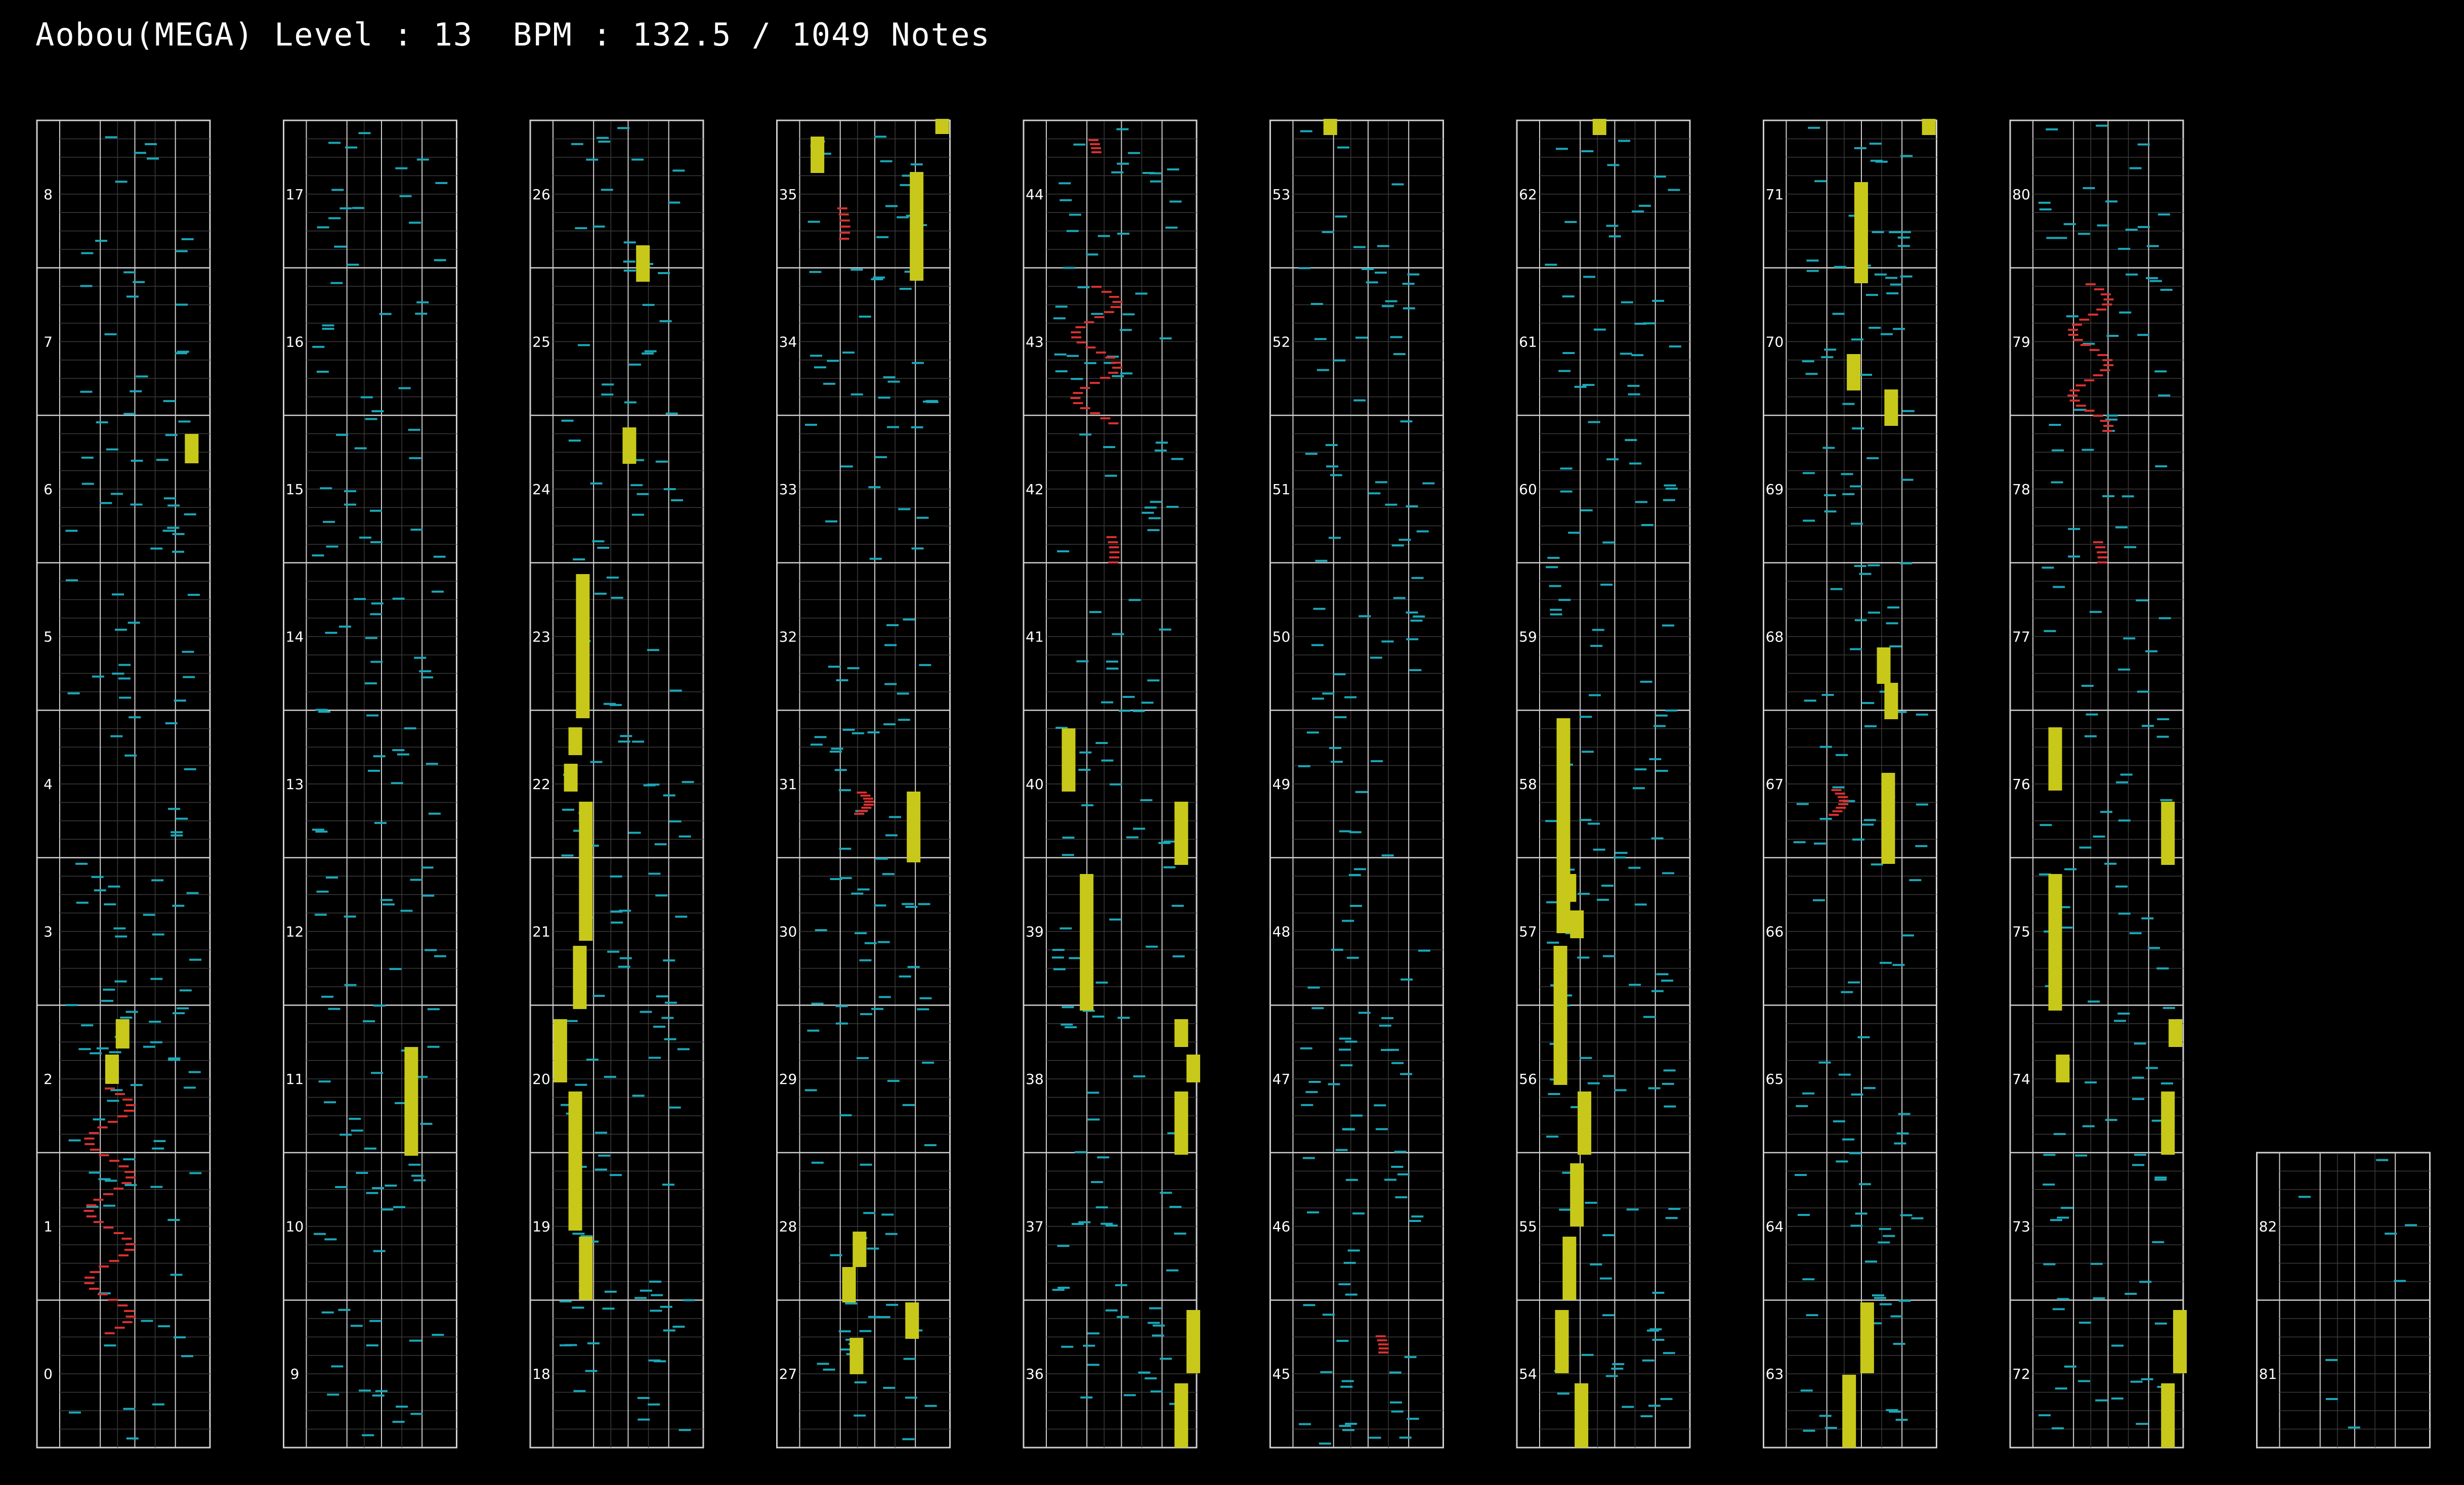 Image resolution: width=2464 pixels, height=1485 pixels. I want to click on measure-number: 32, so click(788, 636).